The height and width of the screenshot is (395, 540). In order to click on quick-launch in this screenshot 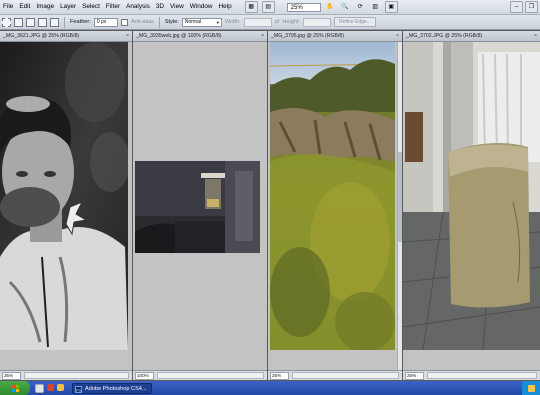, I will do `click(49, 388)`.